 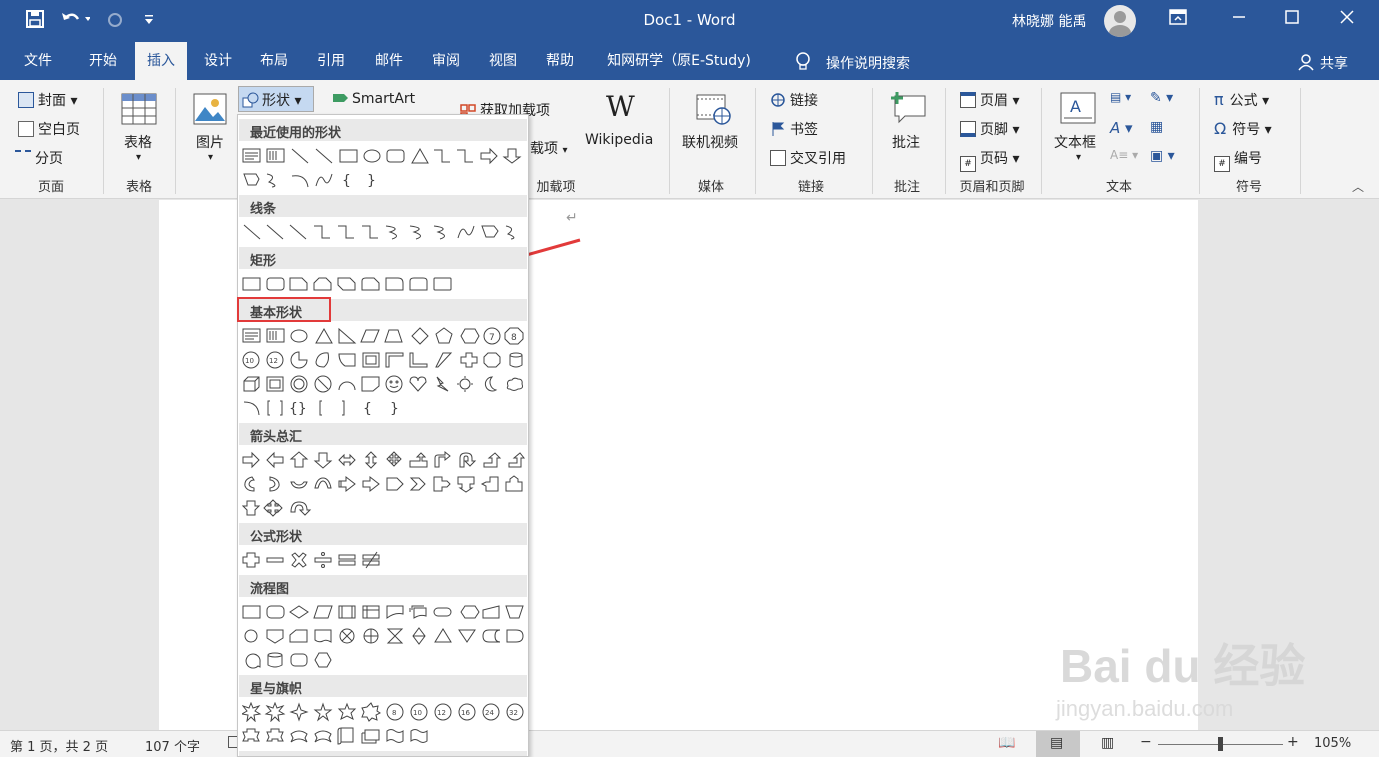 I want to click on symbol-button: Ω 符号 ▾, so click(x=1243, y=129).